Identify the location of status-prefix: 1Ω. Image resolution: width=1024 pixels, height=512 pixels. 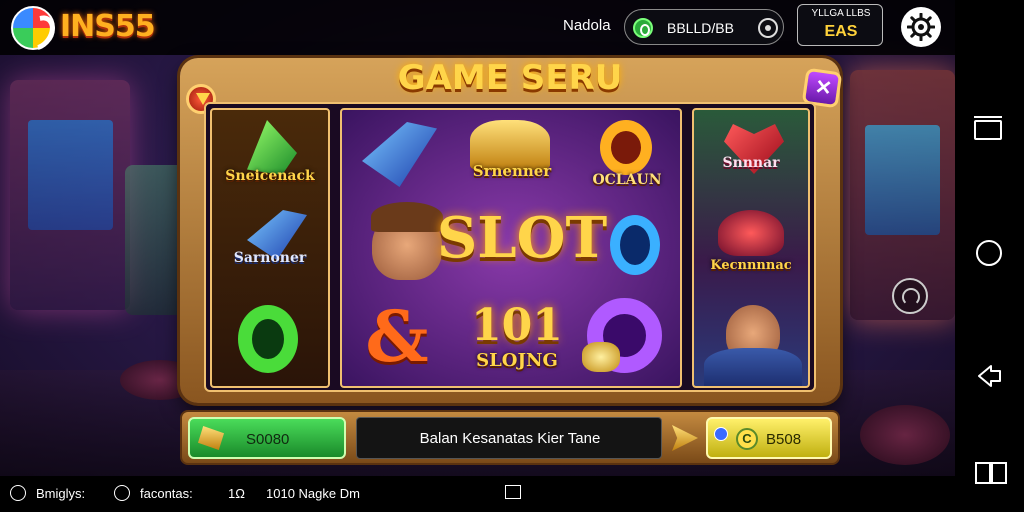
(236, 493).